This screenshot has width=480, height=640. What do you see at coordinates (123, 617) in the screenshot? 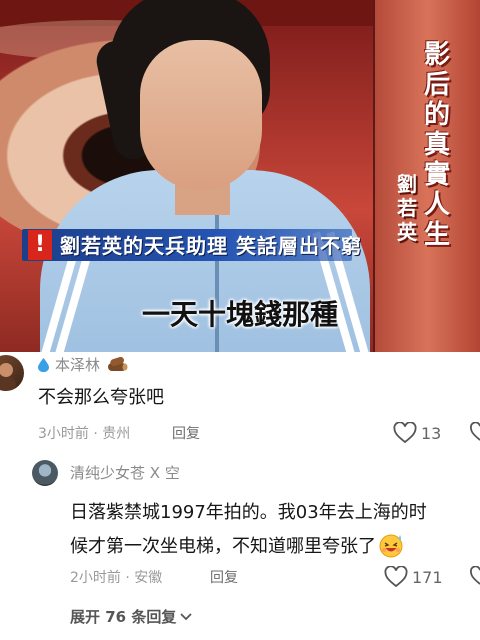
I see `expand-replies-label: 展开 76 条回复` at bounding box center [123, 617].